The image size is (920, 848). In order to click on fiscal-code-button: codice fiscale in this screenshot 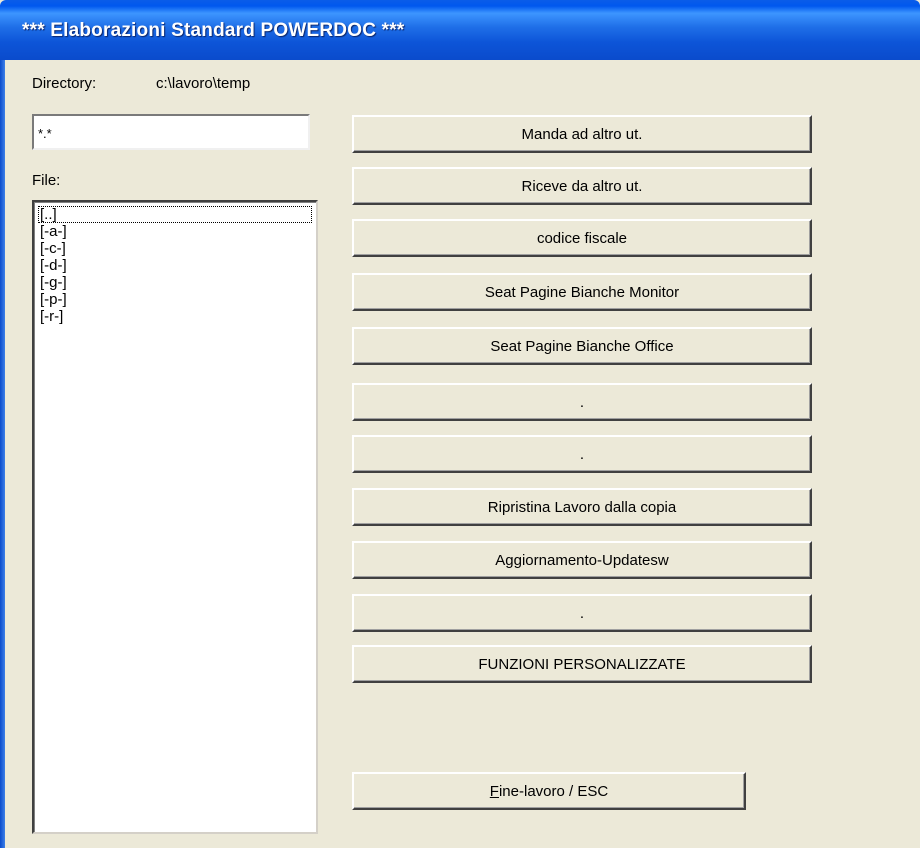, I will do `click(582, 238)`.